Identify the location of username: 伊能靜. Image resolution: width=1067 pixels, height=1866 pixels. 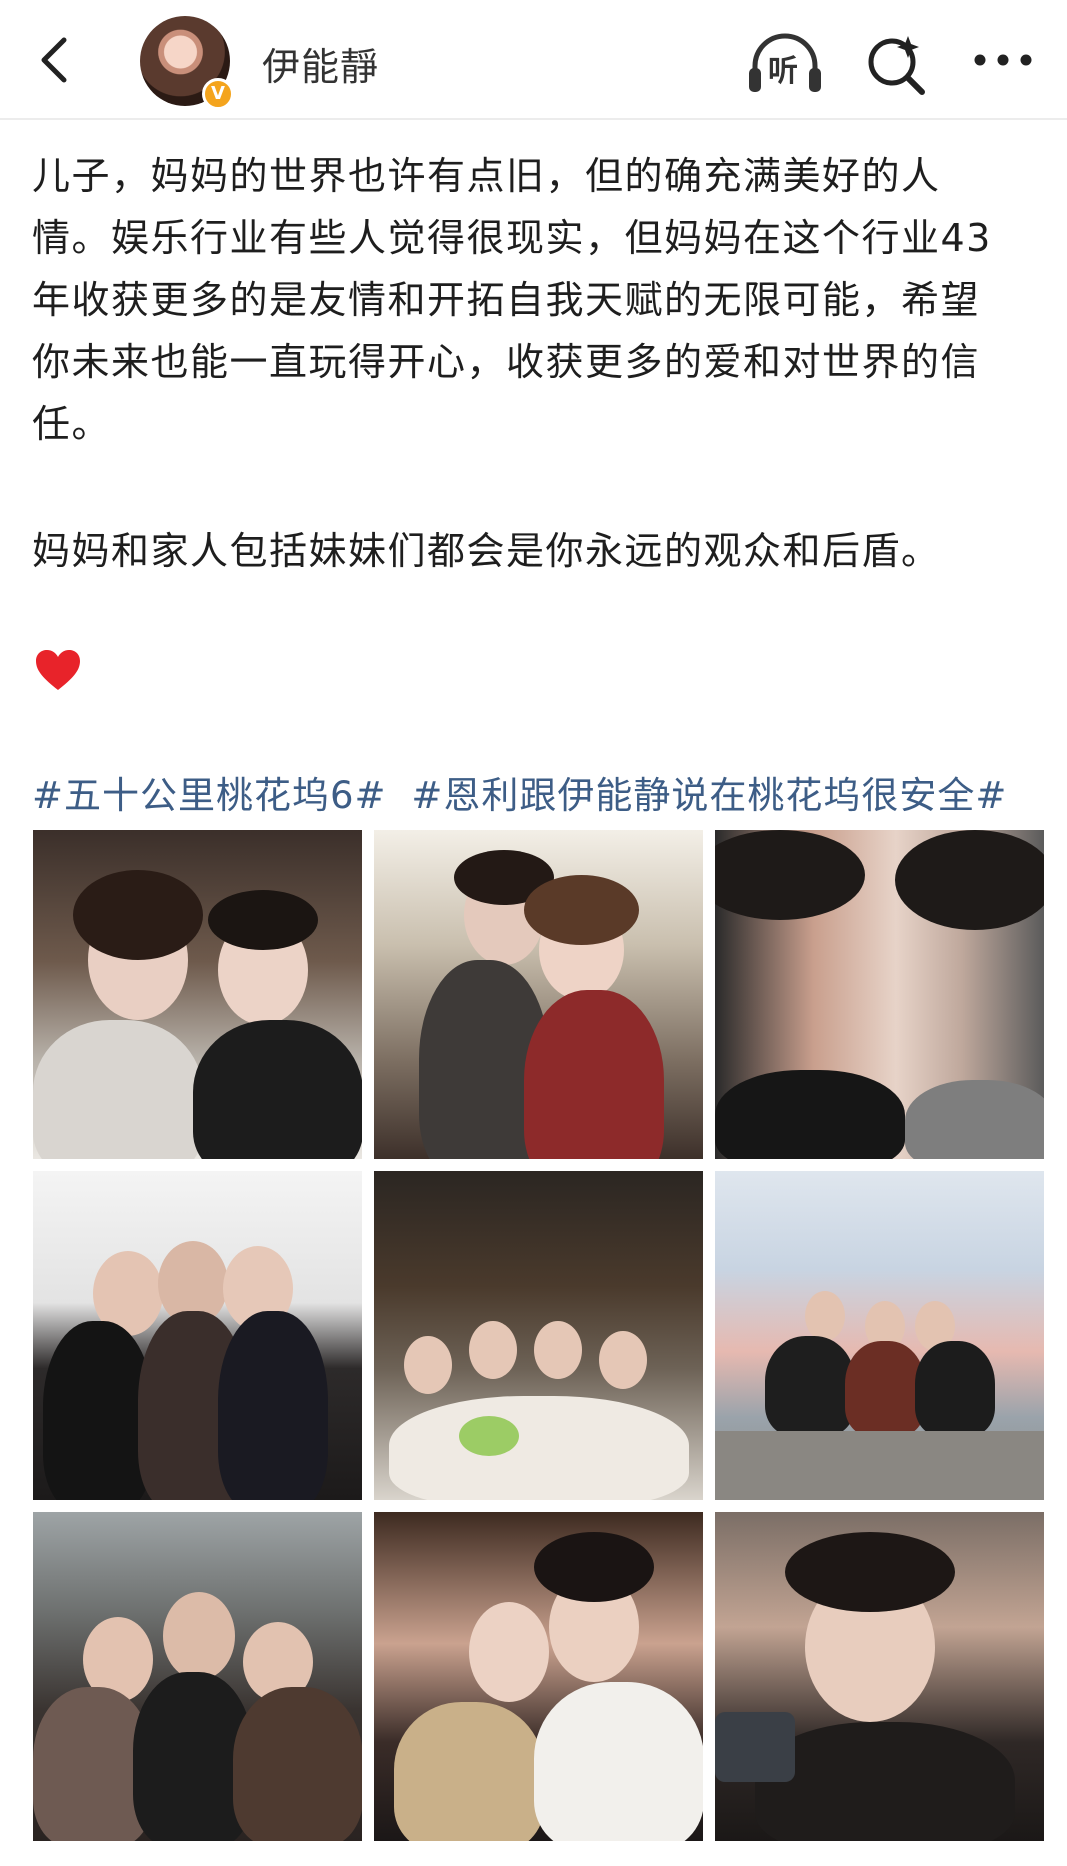
(320, 63).